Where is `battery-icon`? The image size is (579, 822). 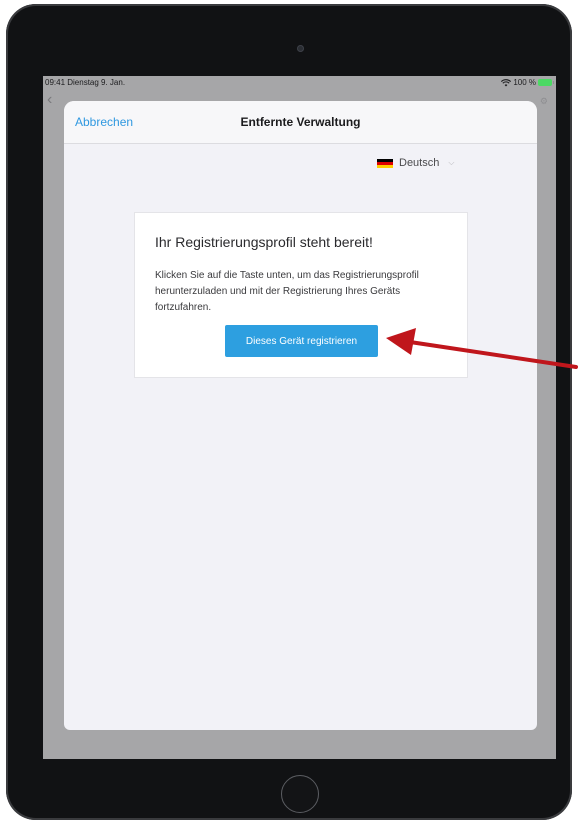
battery-icon is located at coordinates (546, 82).